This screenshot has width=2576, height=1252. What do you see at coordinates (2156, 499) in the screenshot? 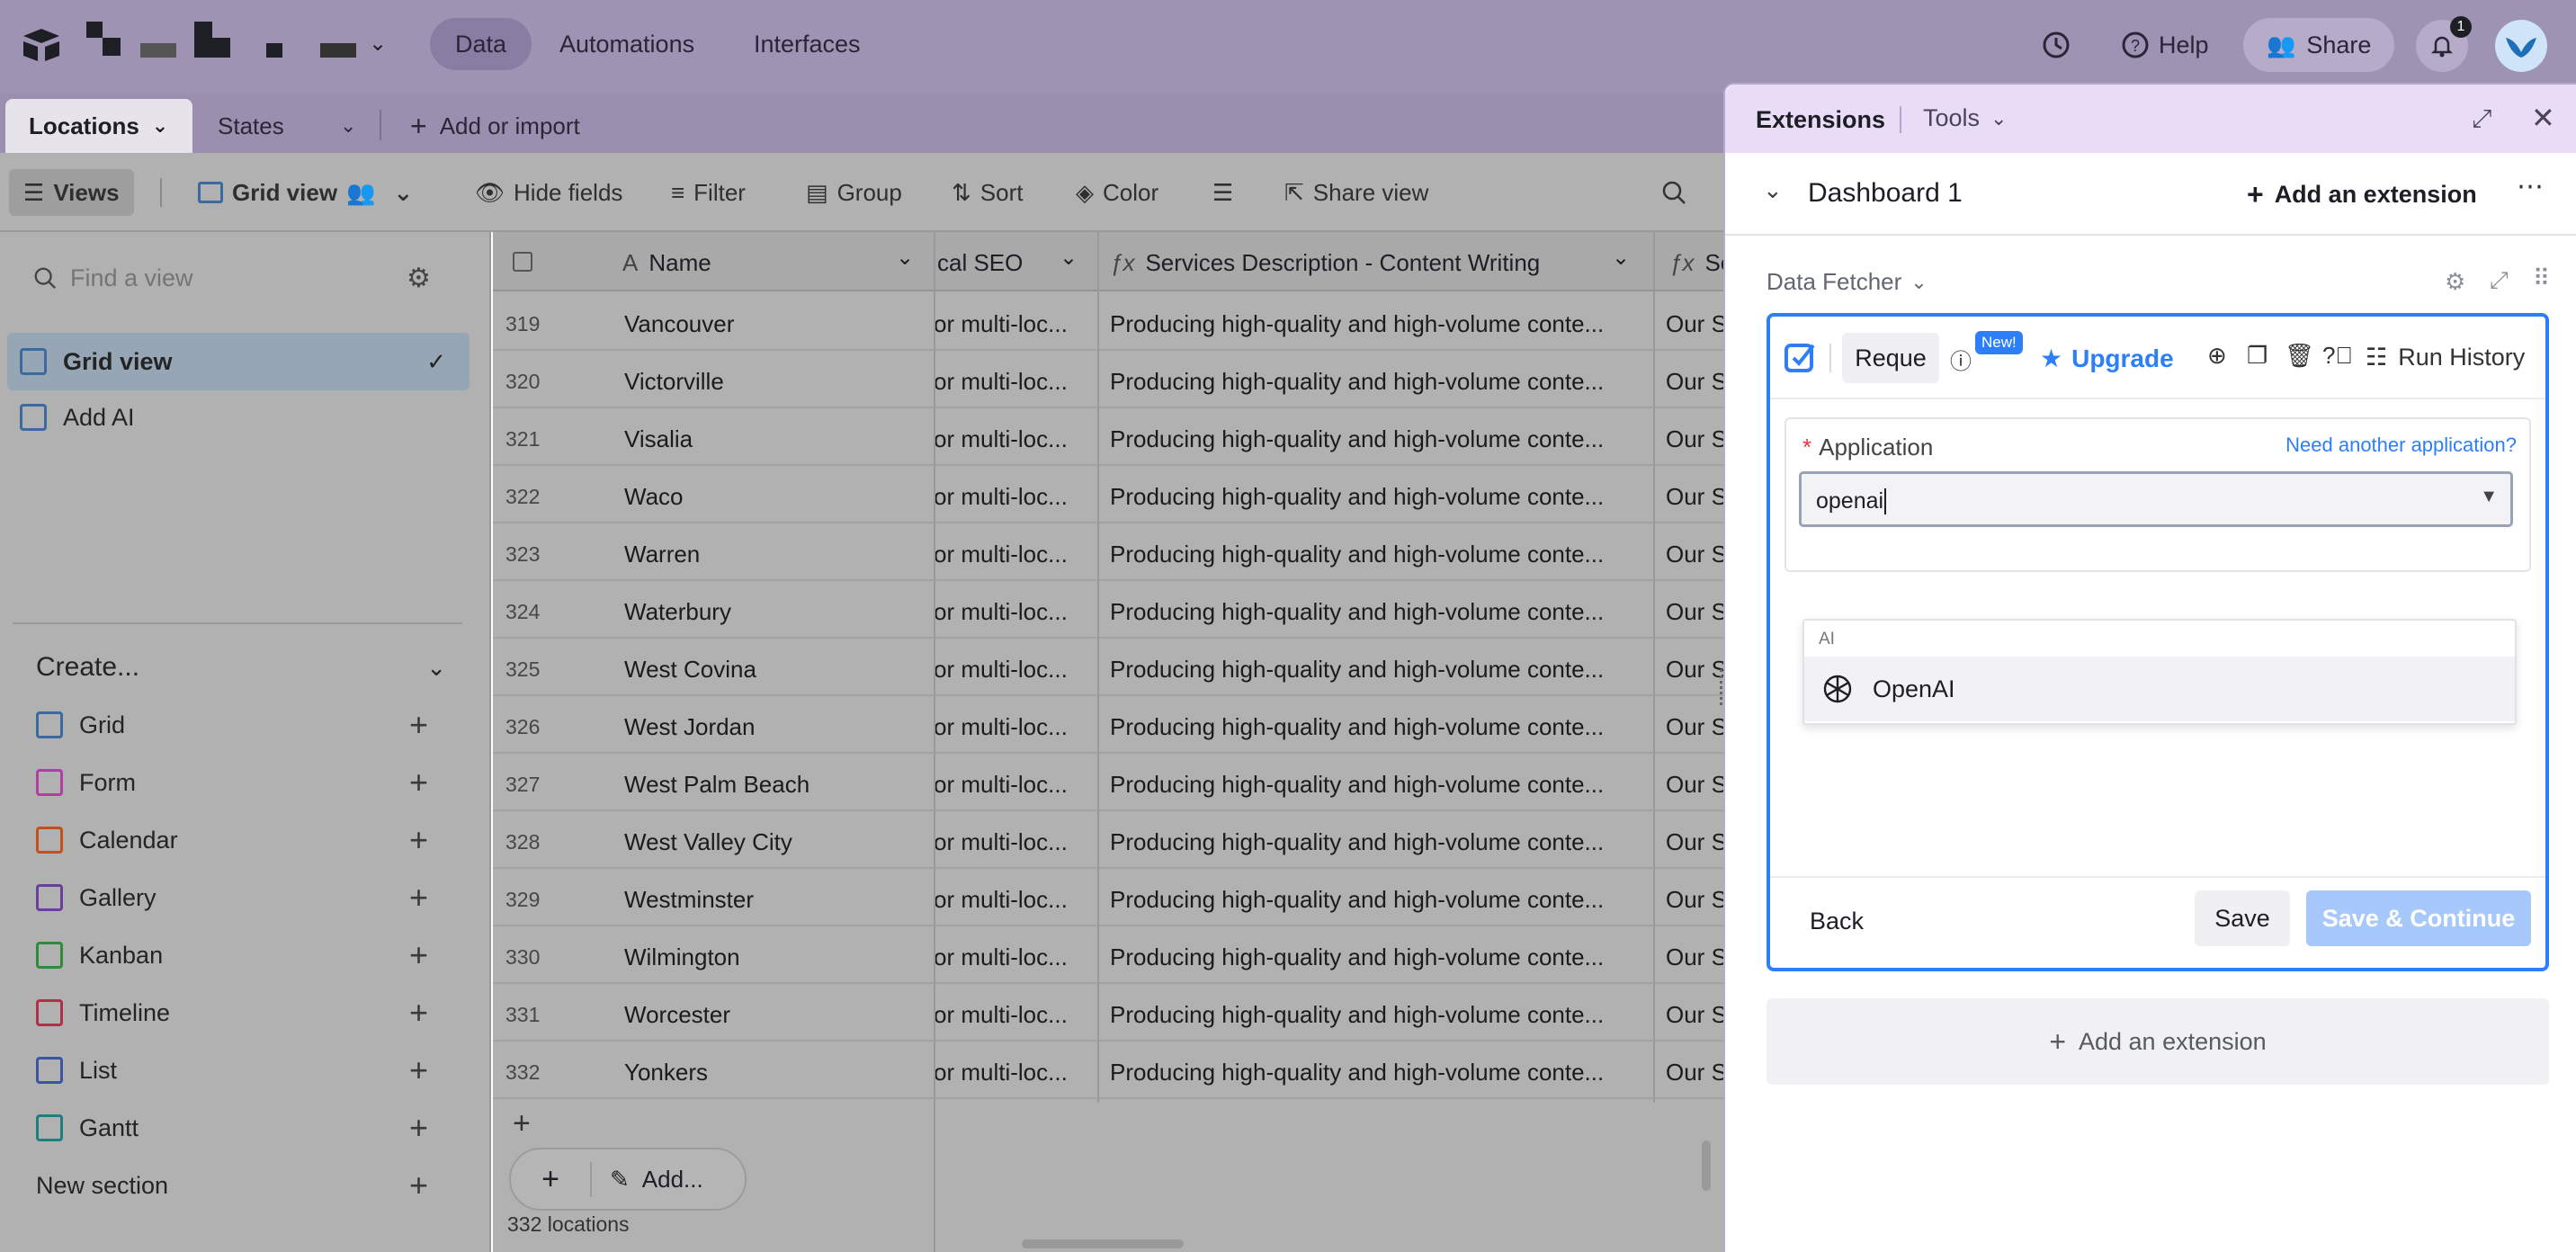
I see `application-select: openai ▼` at bounding box center [2156, 499].